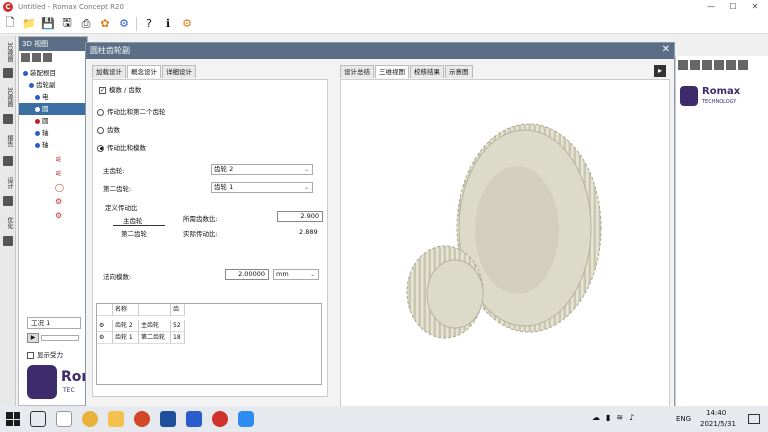 The width and height of the screenshot is (768, 432). Describe the element at coordinates (731, 65) in the screenshot. I see `measure-icon` at that location.